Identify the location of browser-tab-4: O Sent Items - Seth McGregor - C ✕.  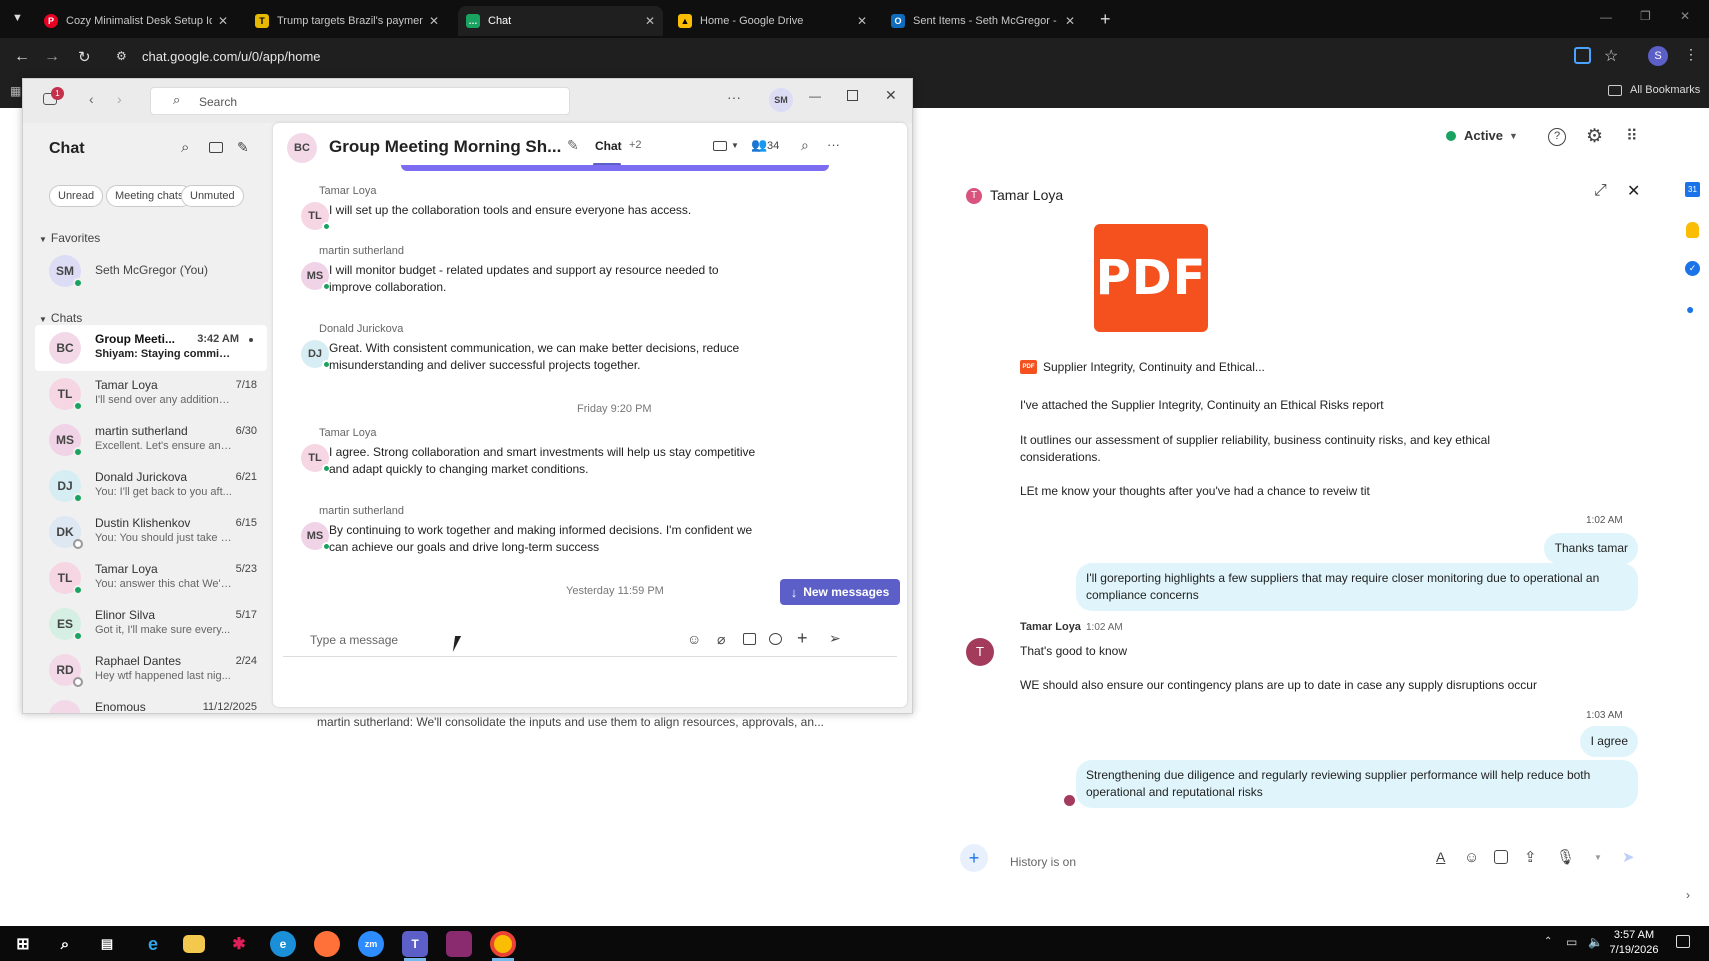
(983, 21).